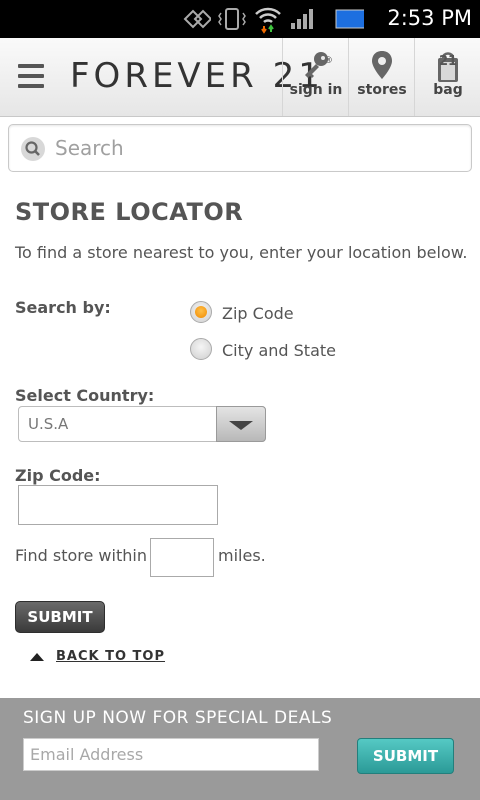 The height and width of the screenshot is (800, 480). What do you see at coordinates (58, 475) in the screenshot?
I see `zip-code-label: Zip Code:` at bounding box center [58, 475].